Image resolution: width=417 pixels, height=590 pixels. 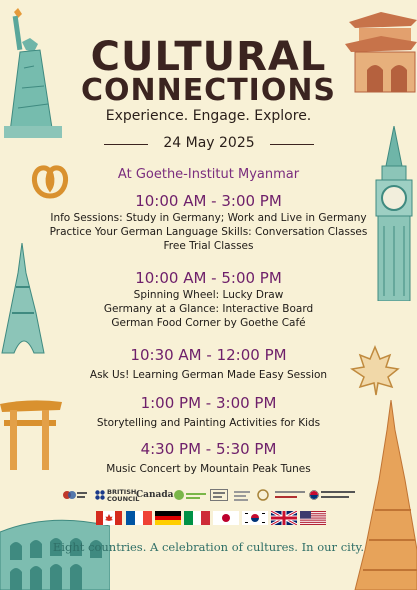 What do you see at coordinates (168, 518) in the screenshot?
I see `germany-flag-icon` at bounding box center [168, 518].